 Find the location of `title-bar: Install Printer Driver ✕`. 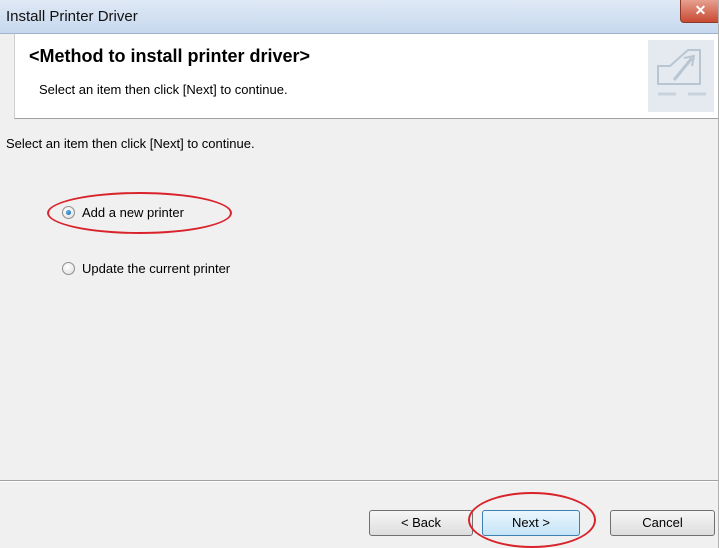

title-bar: Install Printer Driver ✕ is located at coordinates (359, 17).